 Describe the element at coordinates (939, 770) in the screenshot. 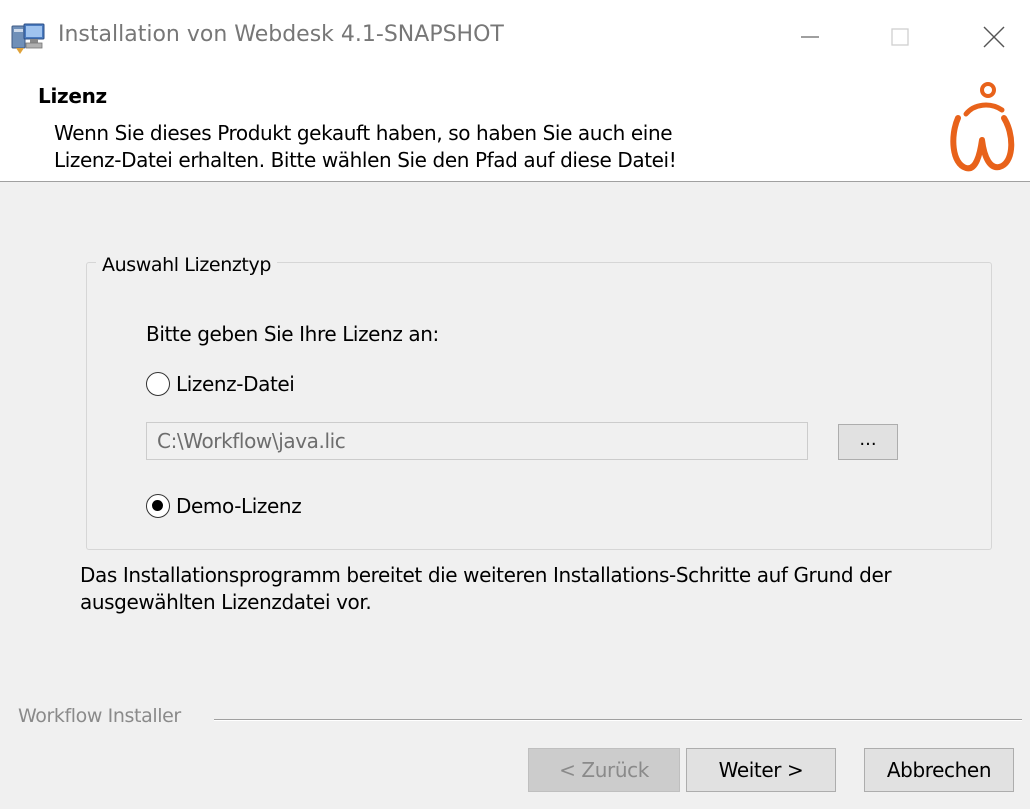

I see `cancel-button: Abbrechen` at that location.